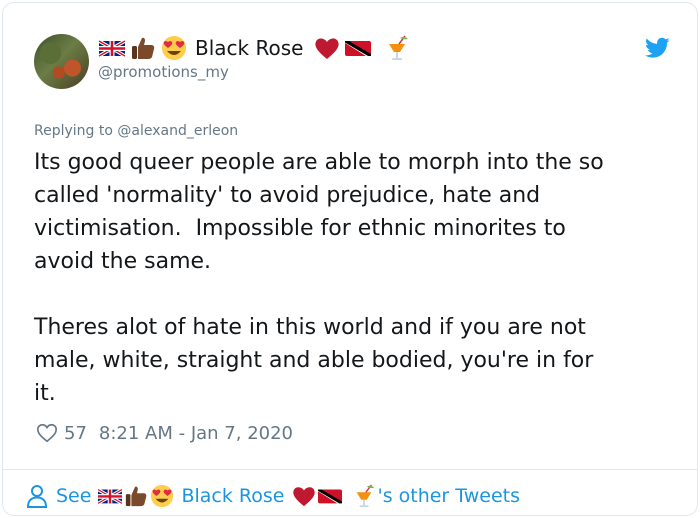 The width and height of the screenshot is (700, 518). Describe the element at coordinates (74, 496) in the screenshot. I see `see-label: See` at that location.